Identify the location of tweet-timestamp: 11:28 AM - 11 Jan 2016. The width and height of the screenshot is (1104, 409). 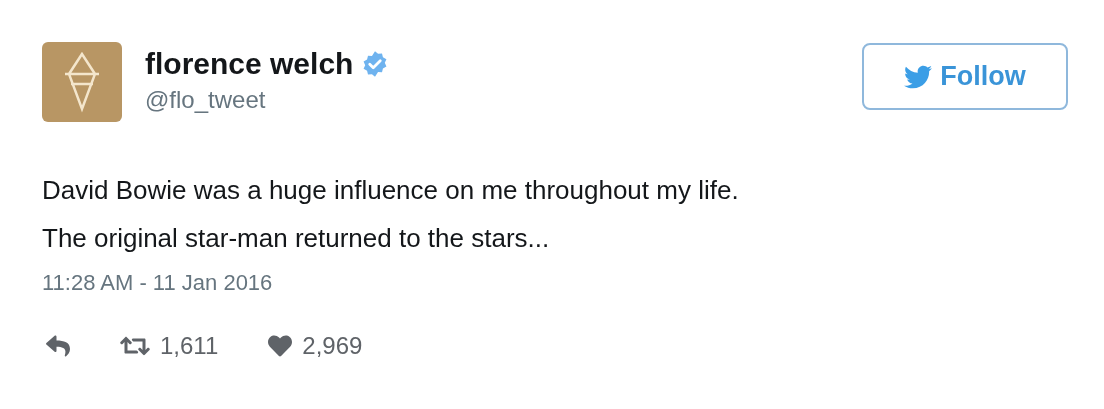
(157, 283).